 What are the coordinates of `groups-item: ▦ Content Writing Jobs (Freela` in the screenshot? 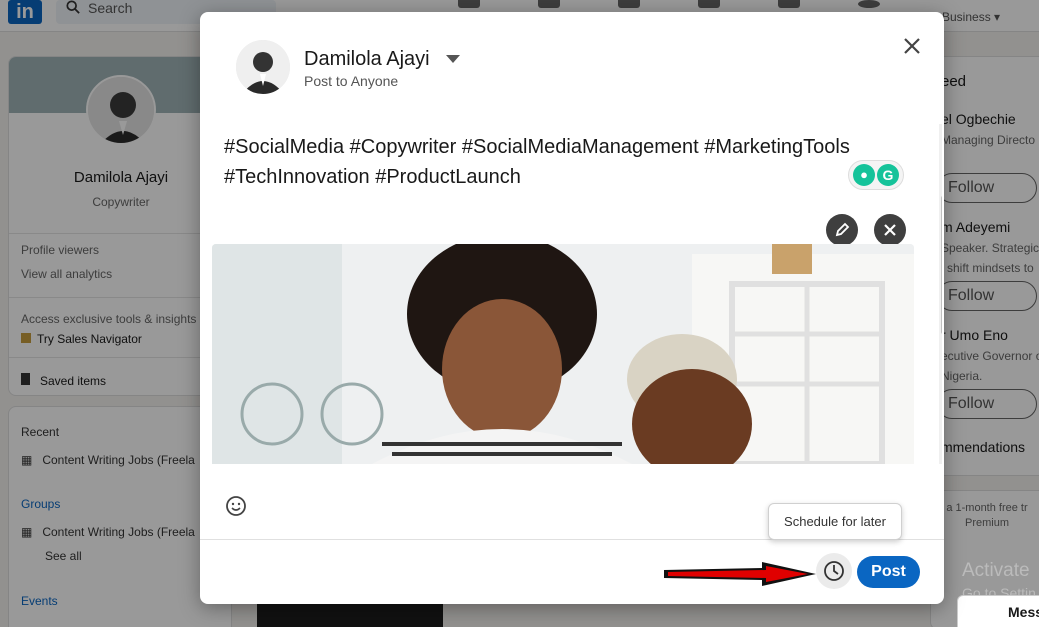 It's located at (108, 532).